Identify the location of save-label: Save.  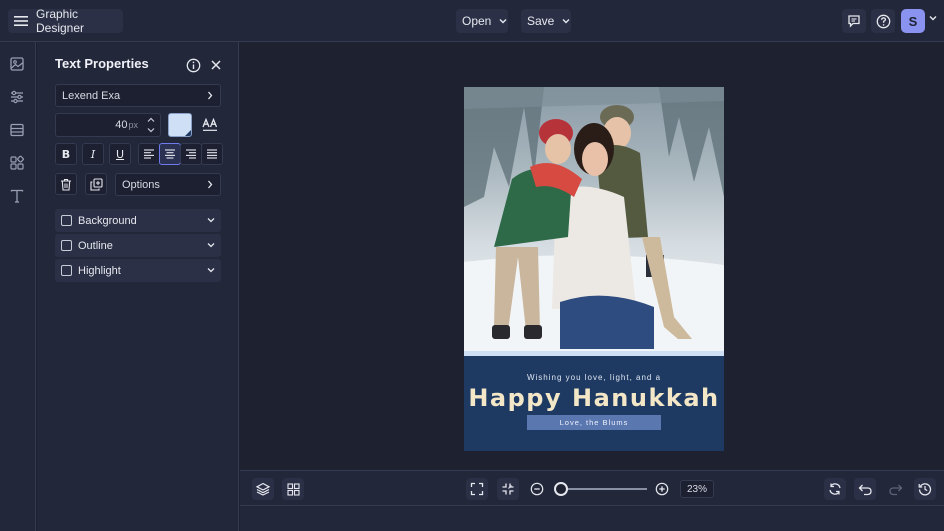
(541, 21).